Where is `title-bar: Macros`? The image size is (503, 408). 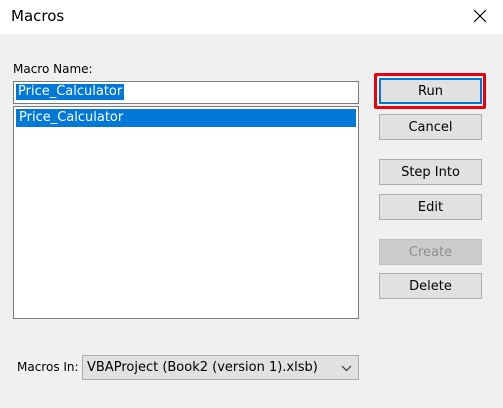 title-bar: Macros is located at coordinates (251, 17).